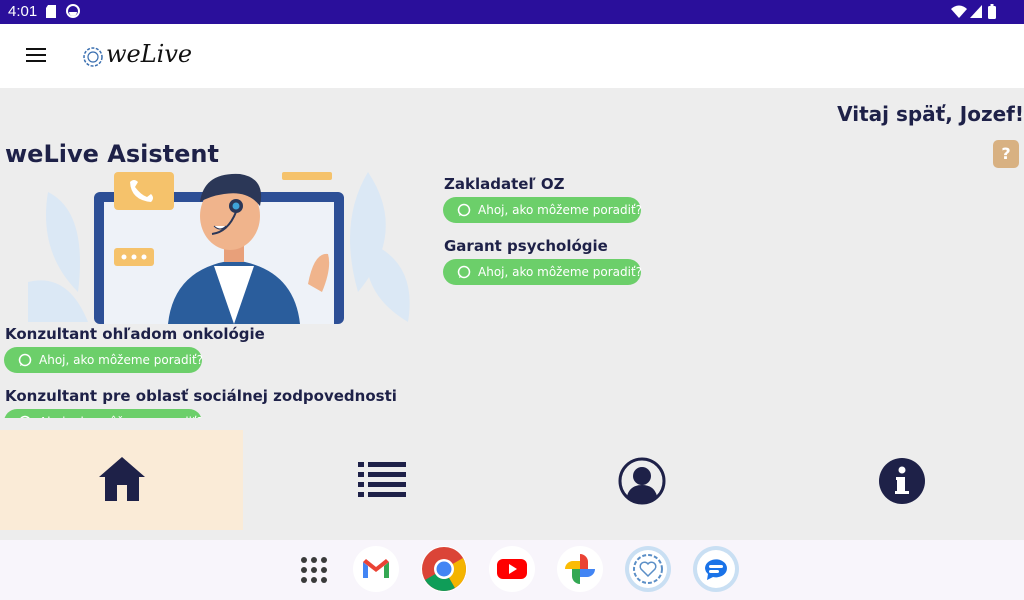 Image resolution: width=1024 pixels, height=600 pixels. I want to click on status-bar: 4:01, so click(512, 12).